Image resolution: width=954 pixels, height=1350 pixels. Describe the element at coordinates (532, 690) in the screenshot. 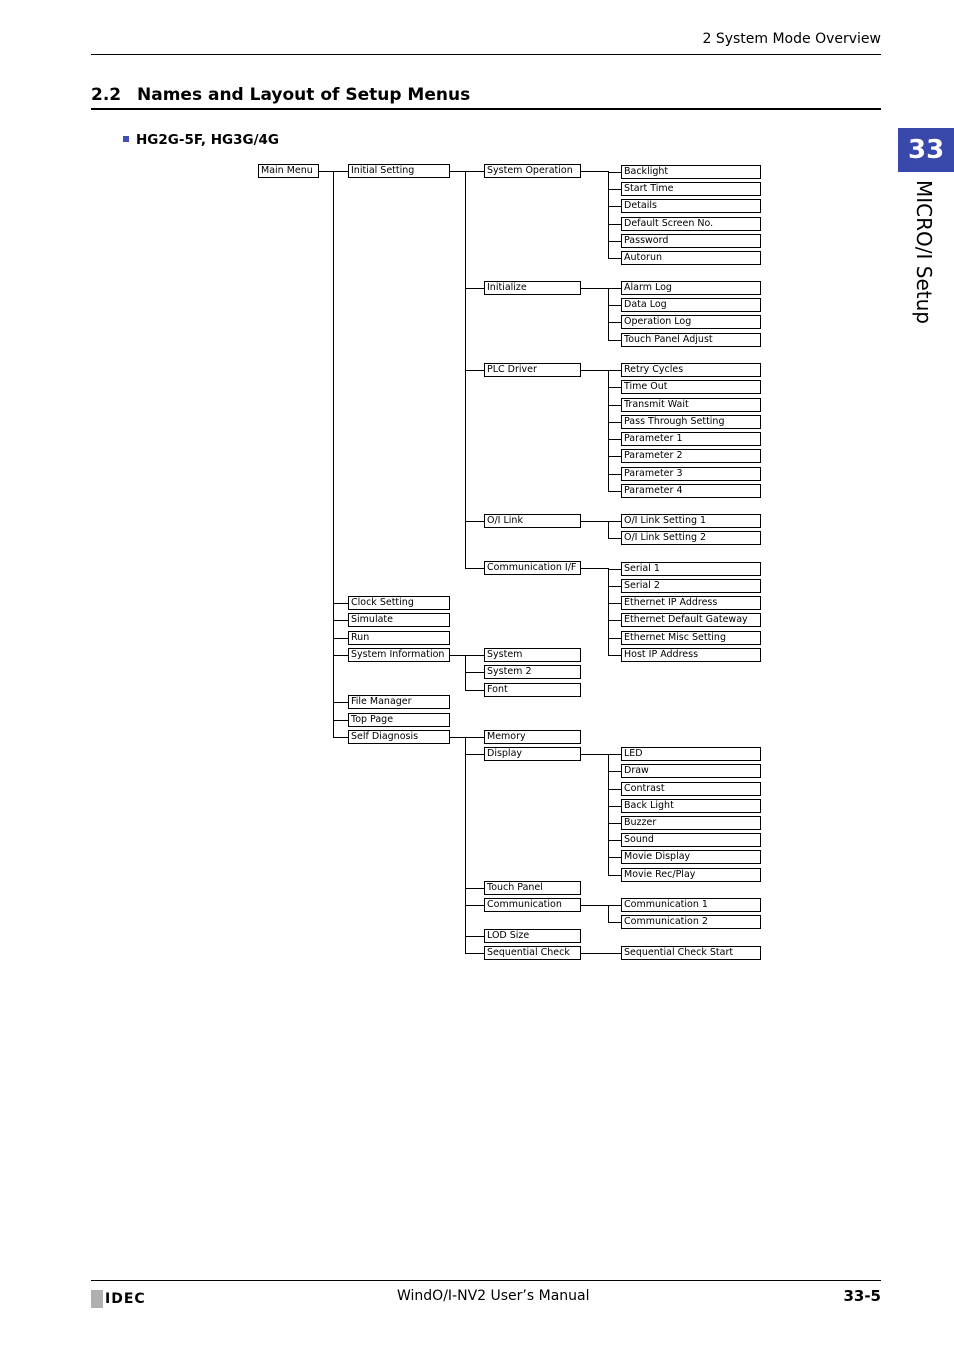

I see `menu-node-font: Font` at that location.